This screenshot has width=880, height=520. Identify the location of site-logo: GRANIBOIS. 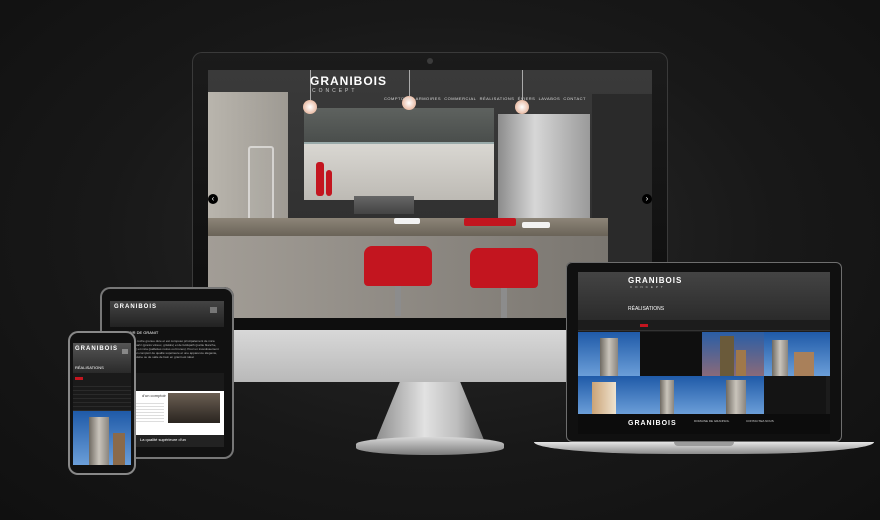
(348, 81).